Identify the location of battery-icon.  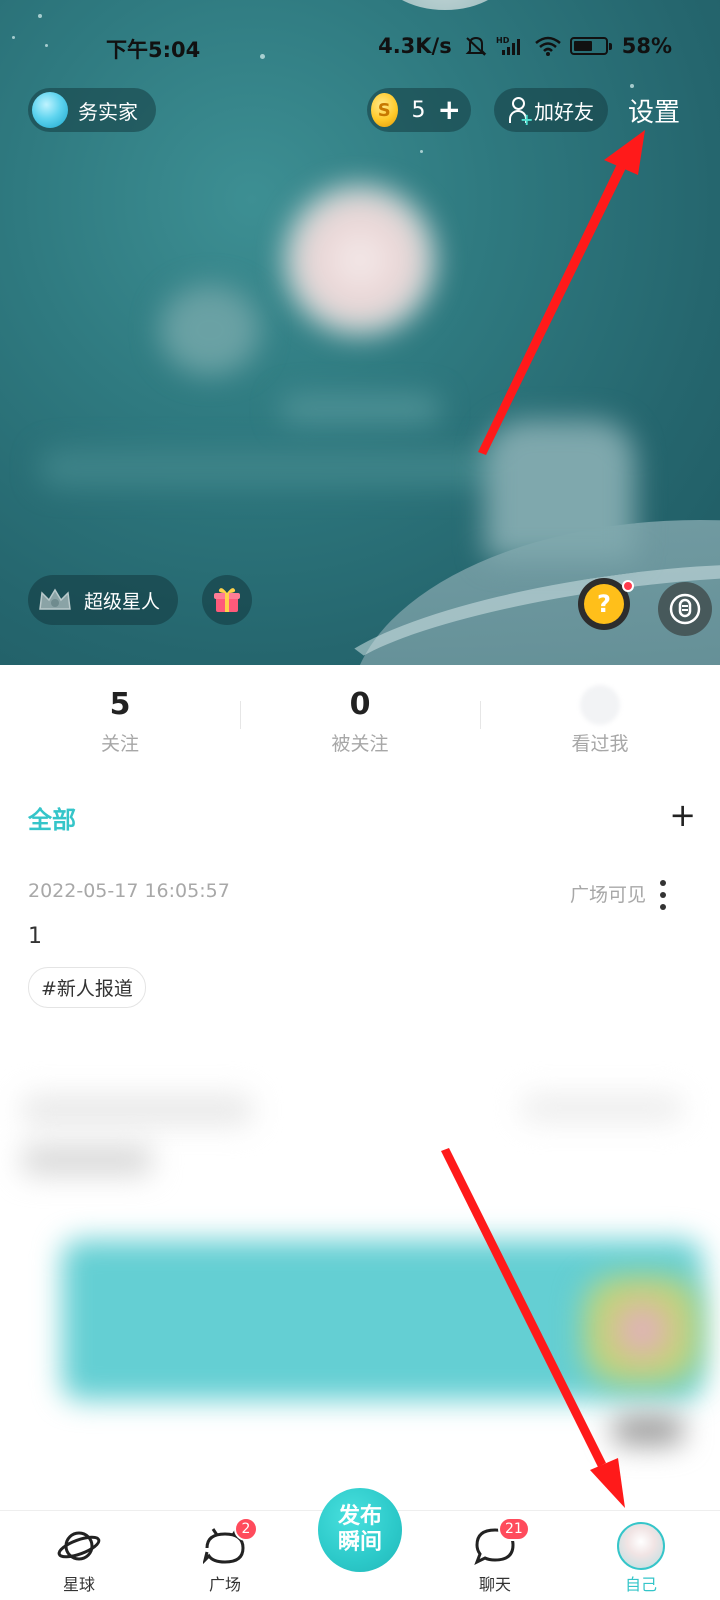
(590, 46).